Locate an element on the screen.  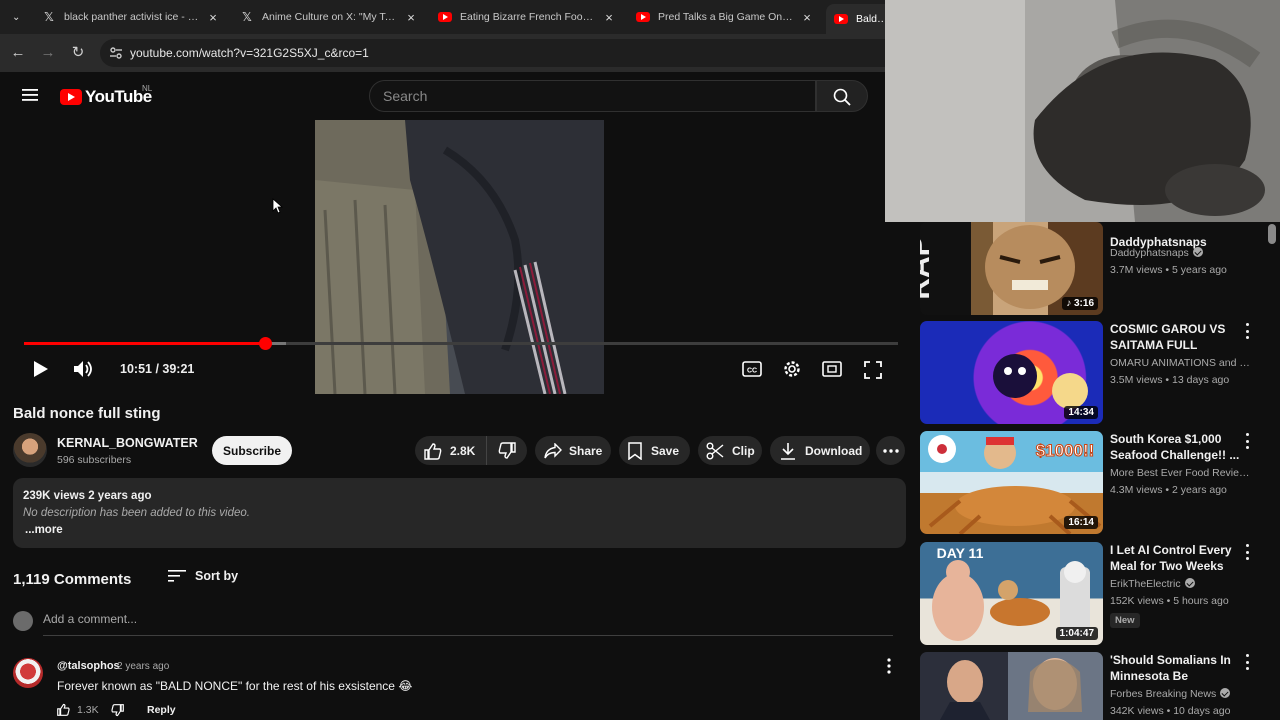
thumbnail-text: $1000!! is located at coordinates (1065, 450).